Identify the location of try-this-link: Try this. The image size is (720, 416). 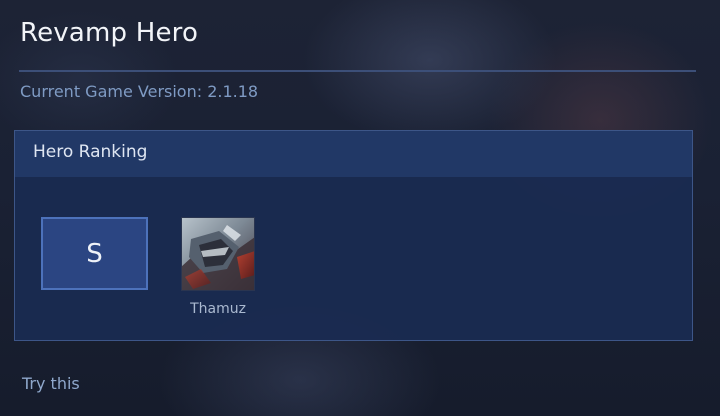
(51, 383).